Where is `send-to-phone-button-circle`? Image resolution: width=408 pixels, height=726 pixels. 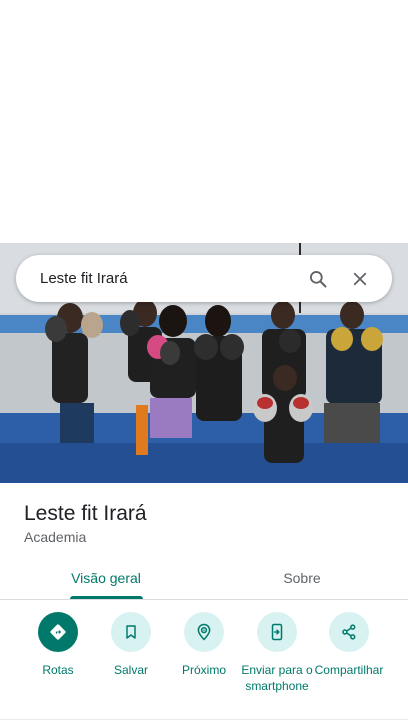
send-to-phone-button-circle is located at coordinates (277, 632).